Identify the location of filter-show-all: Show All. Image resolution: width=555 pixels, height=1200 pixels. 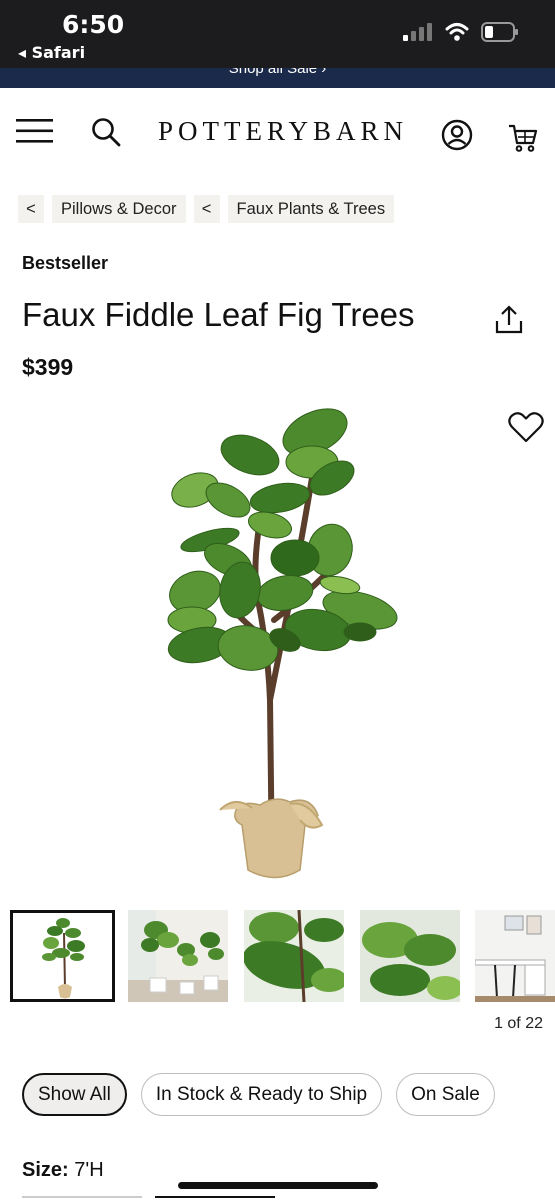
(74, 1094).